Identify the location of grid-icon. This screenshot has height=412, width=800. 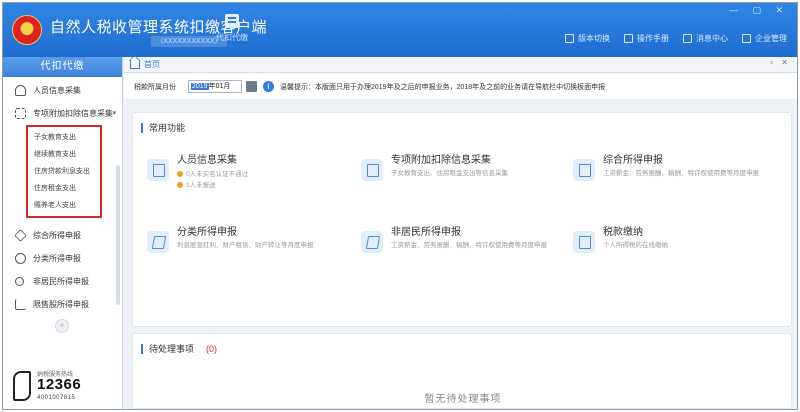
(20, 113).